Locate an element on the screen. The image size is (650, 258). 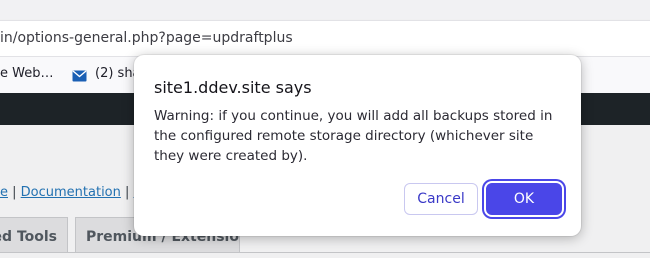
dialog-title: site1.ddev.site says is located at coordinates (233, 87).